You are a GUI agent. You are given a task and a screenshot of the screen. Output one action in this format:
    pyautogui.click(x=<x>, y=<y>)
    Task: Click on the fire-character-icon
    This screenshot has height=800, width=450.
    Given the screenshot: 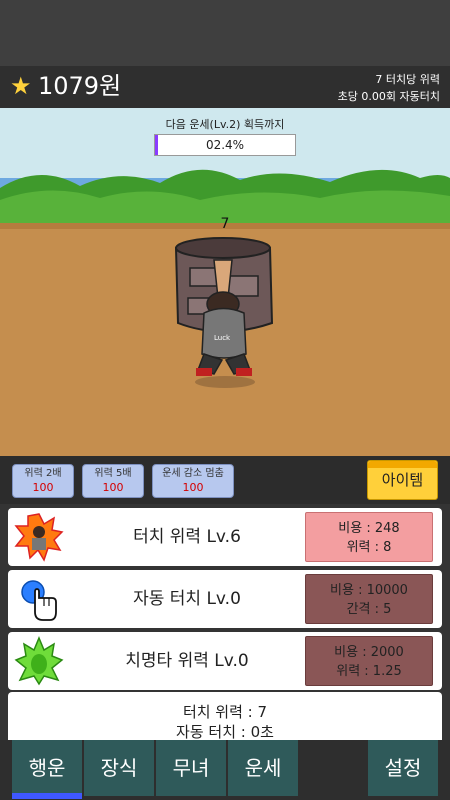 What is the action you would take?
    pyautogui.click(x=39, y=537)
    